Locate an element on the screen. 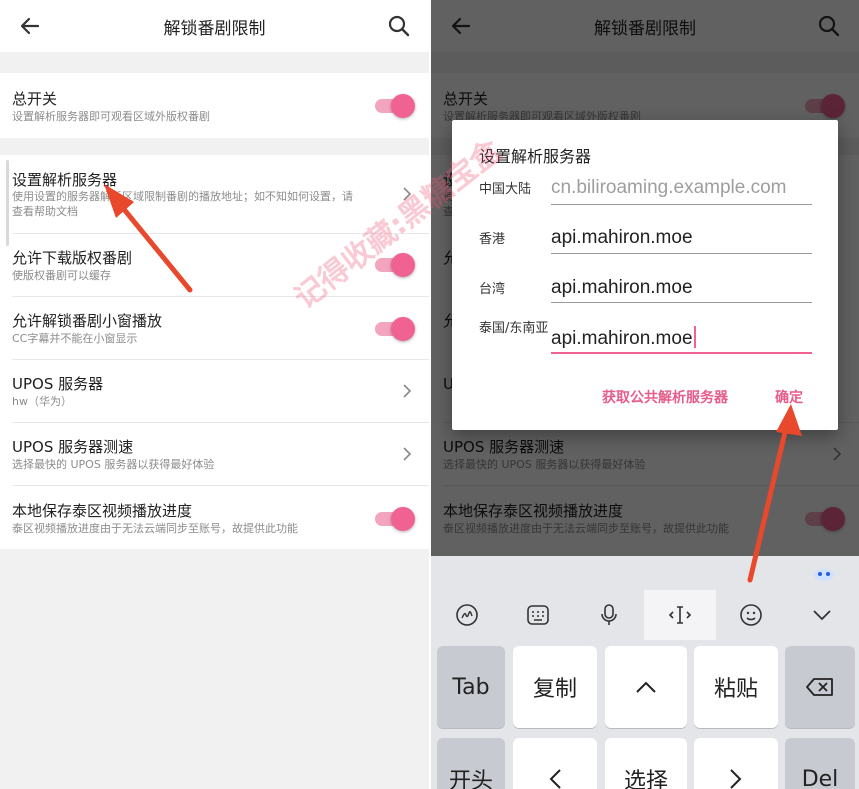  th-sea-server-field: 泰国/东南亚 api.mahiron.moe is located at coordinates (645, 348).